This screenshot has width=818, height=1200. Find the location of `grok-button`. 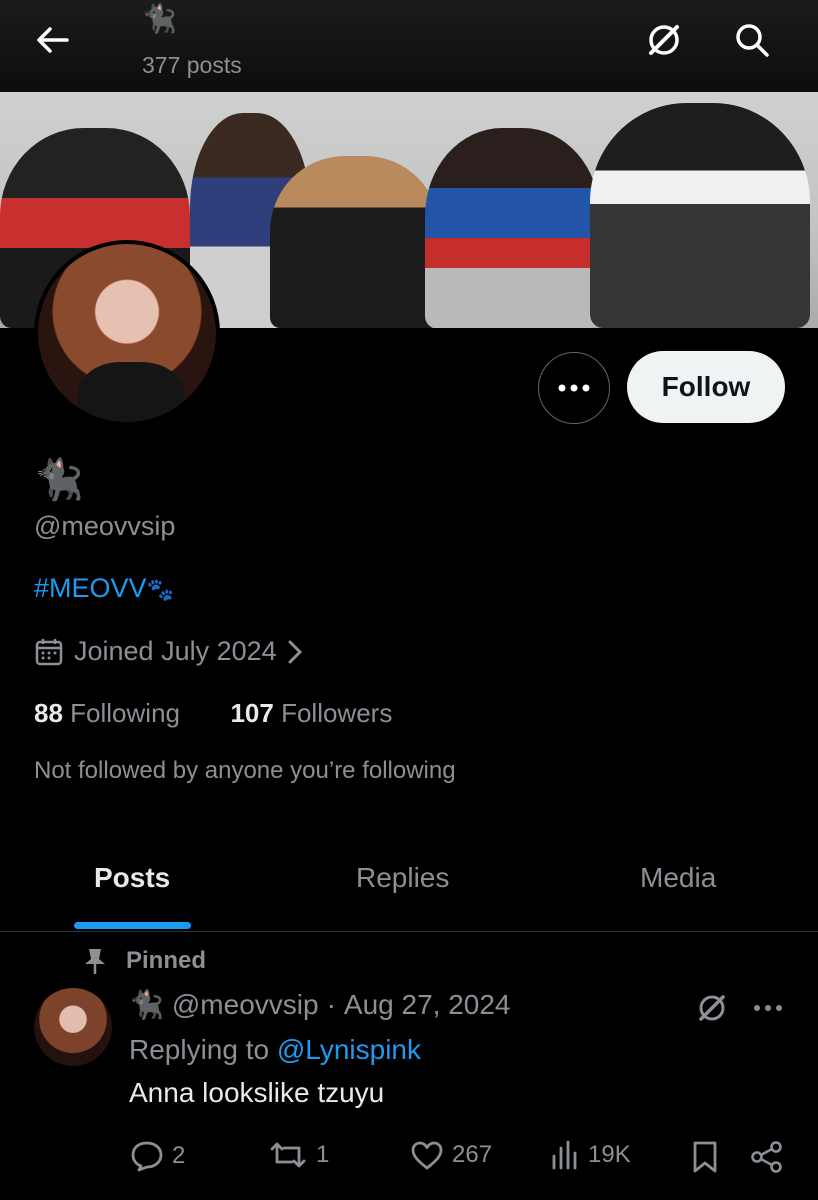

grok-button is located at coordinates (664, 40).